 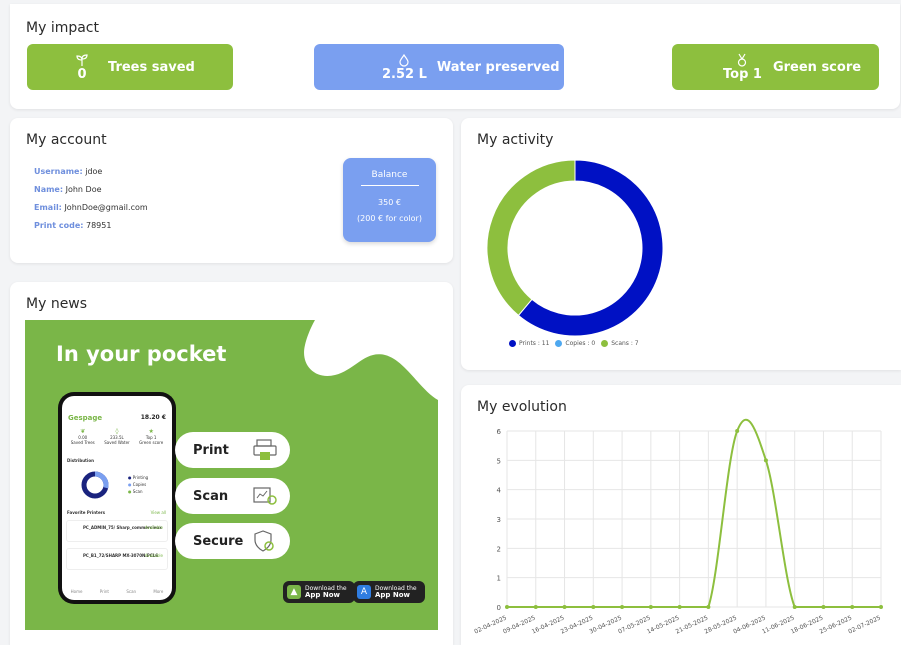 What do you see at coordinates (742, 74) in the screenshot?
I see `green-score-value: Top 1` at bounding box center [742, 74].